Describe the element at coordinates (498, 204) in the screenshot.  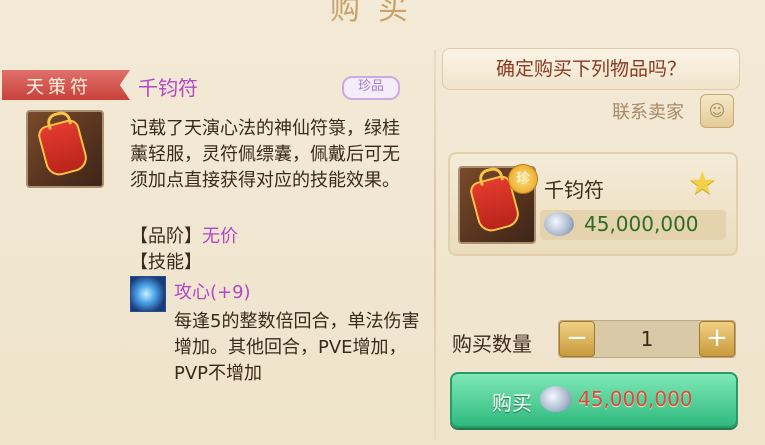
I see `card-item-icon: 珍` at that location.